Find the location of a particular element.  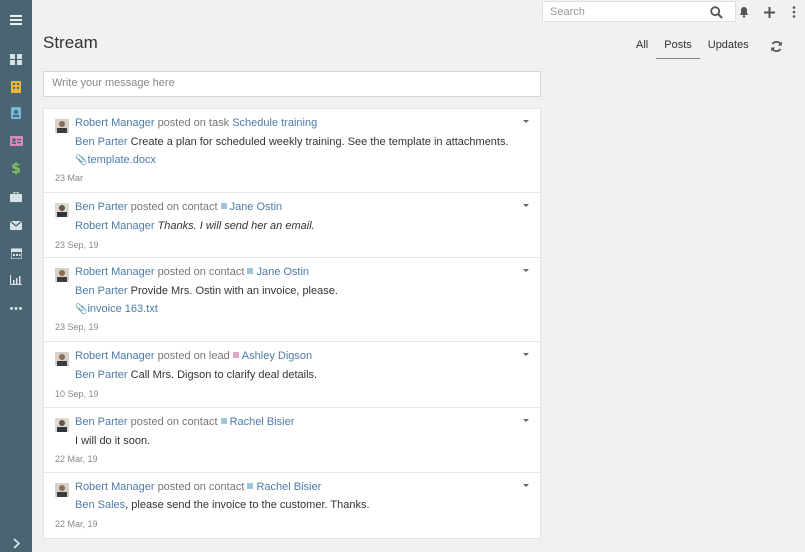

post-mention-link: Robert Manager is located at coordinates (115, 226).